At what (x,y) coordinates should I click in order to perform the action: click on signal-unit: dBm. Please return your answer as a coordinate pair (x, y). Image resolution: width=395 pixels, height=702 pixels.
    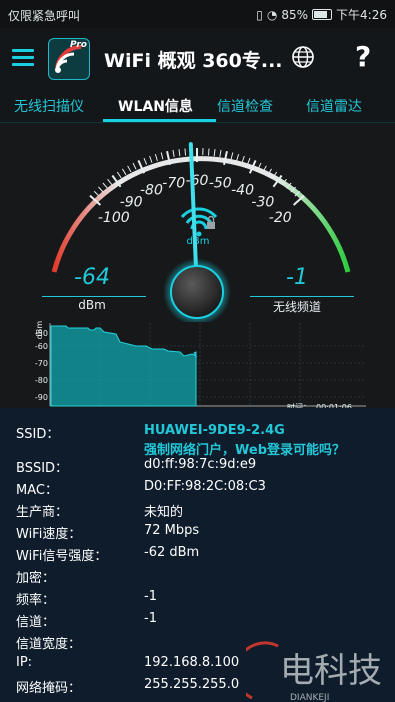
    Looking at the image, I should click on (92, 305).